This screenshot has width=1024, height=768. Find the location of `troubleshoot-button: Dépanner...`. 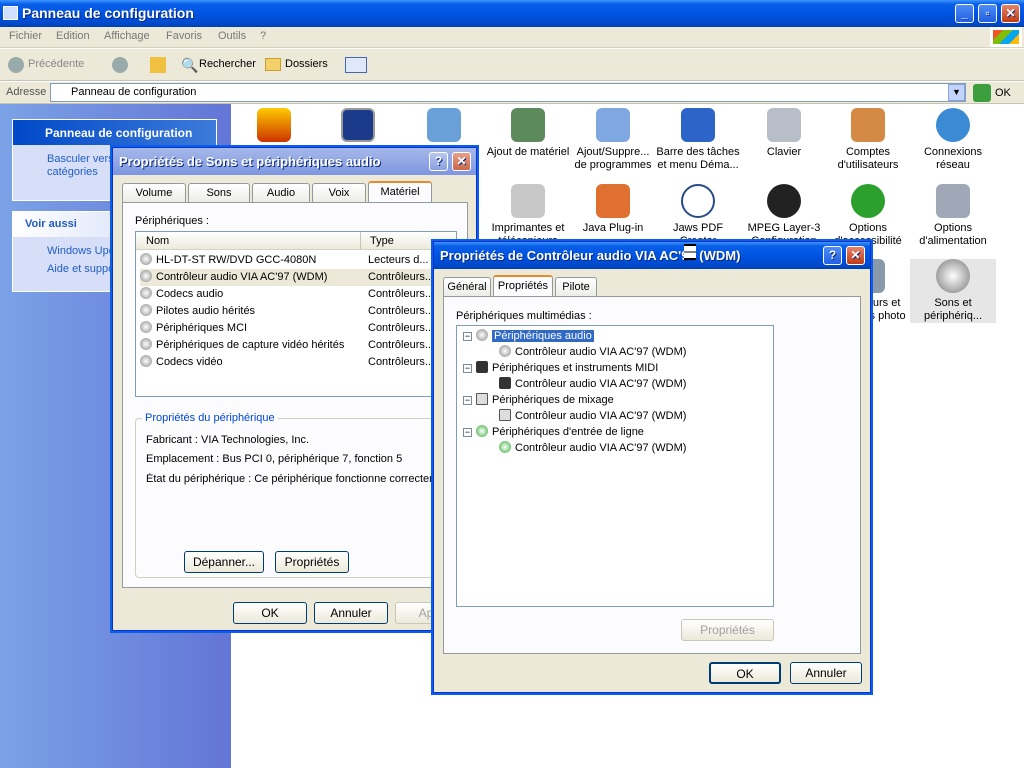

troubleshoot-button: Dépanner... is located at coordinates (224, 562).